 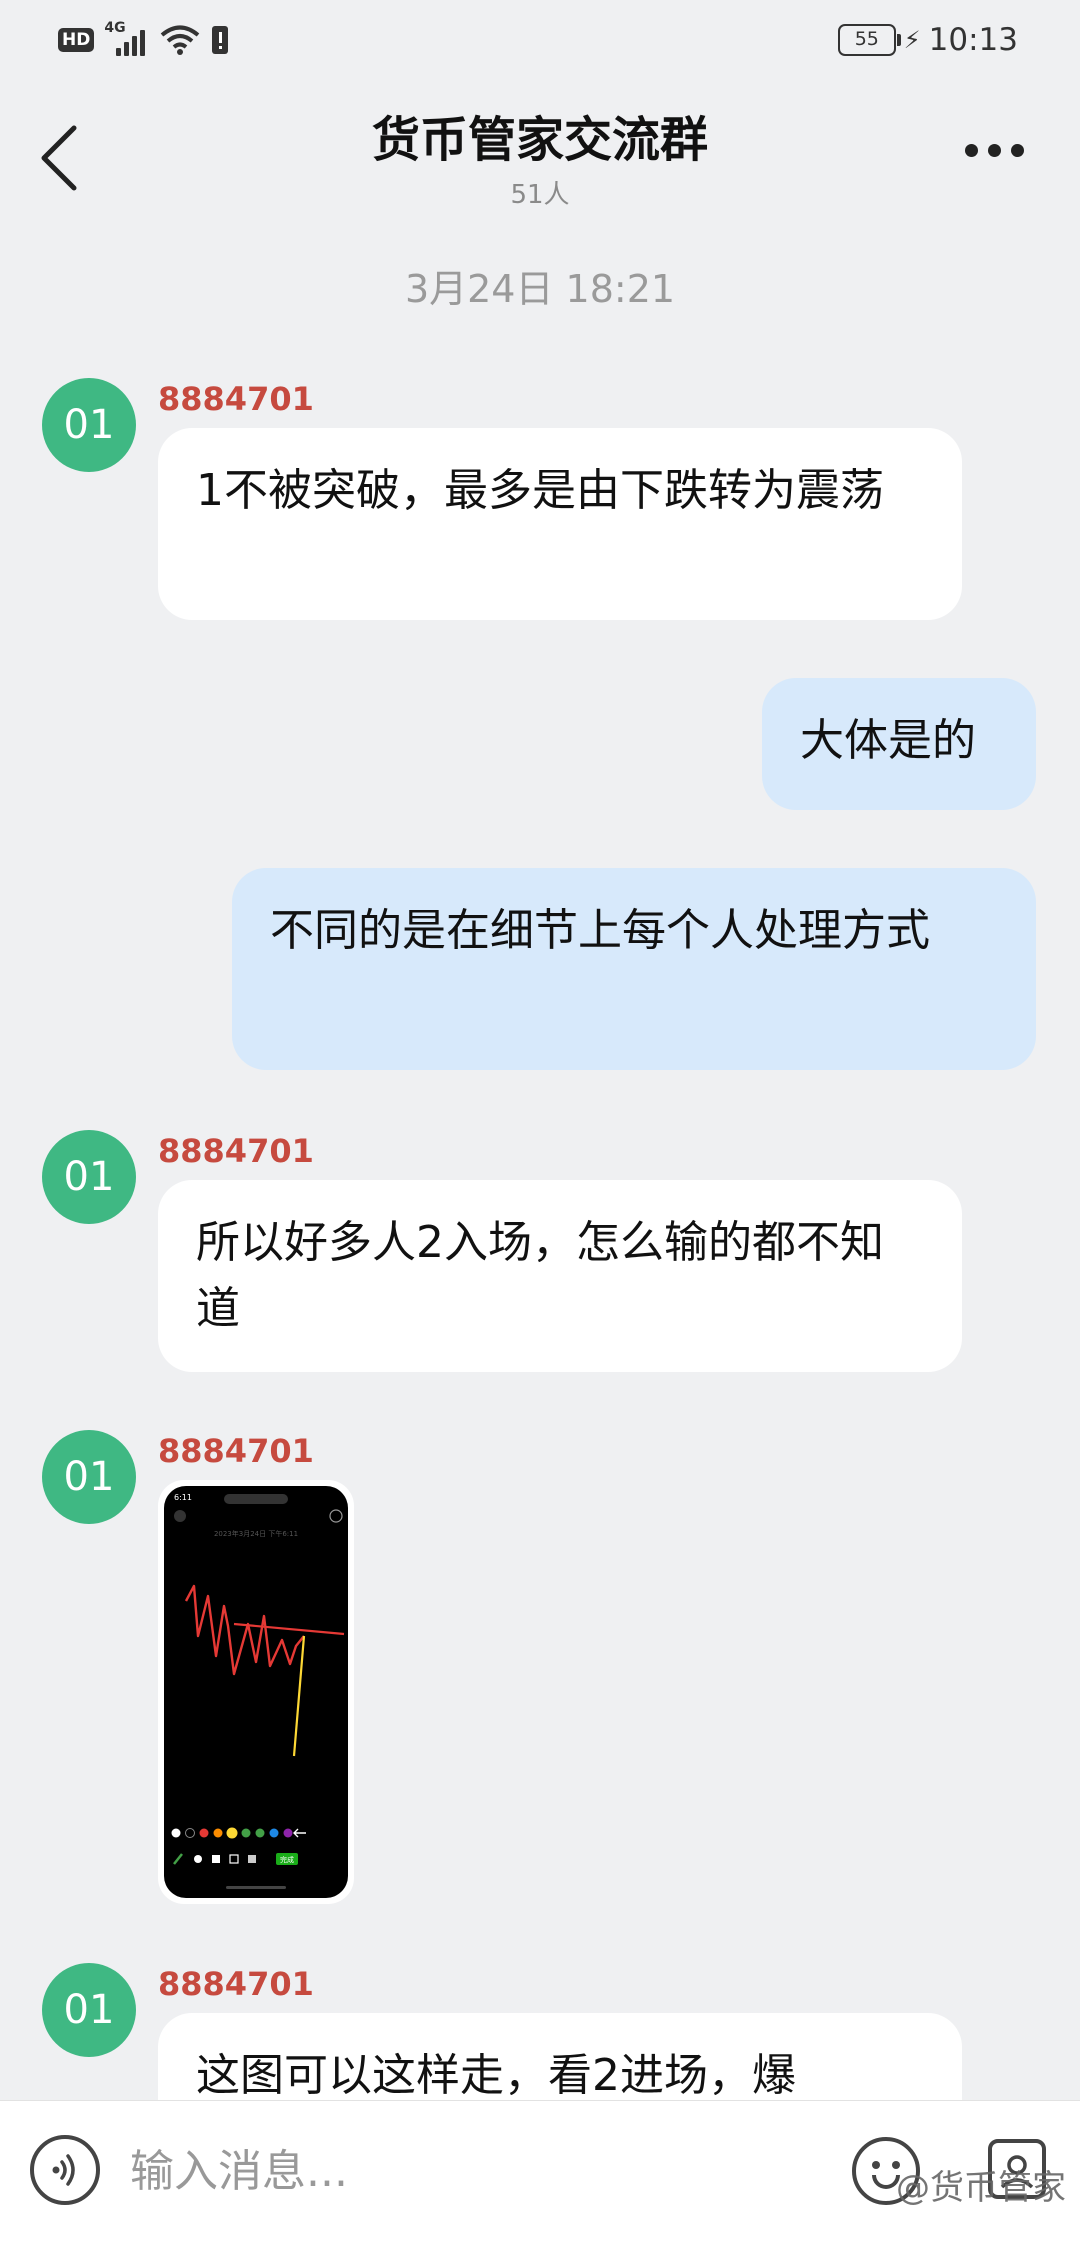 I want to click on status-left: HD 4G, so click(x=144, y=38).